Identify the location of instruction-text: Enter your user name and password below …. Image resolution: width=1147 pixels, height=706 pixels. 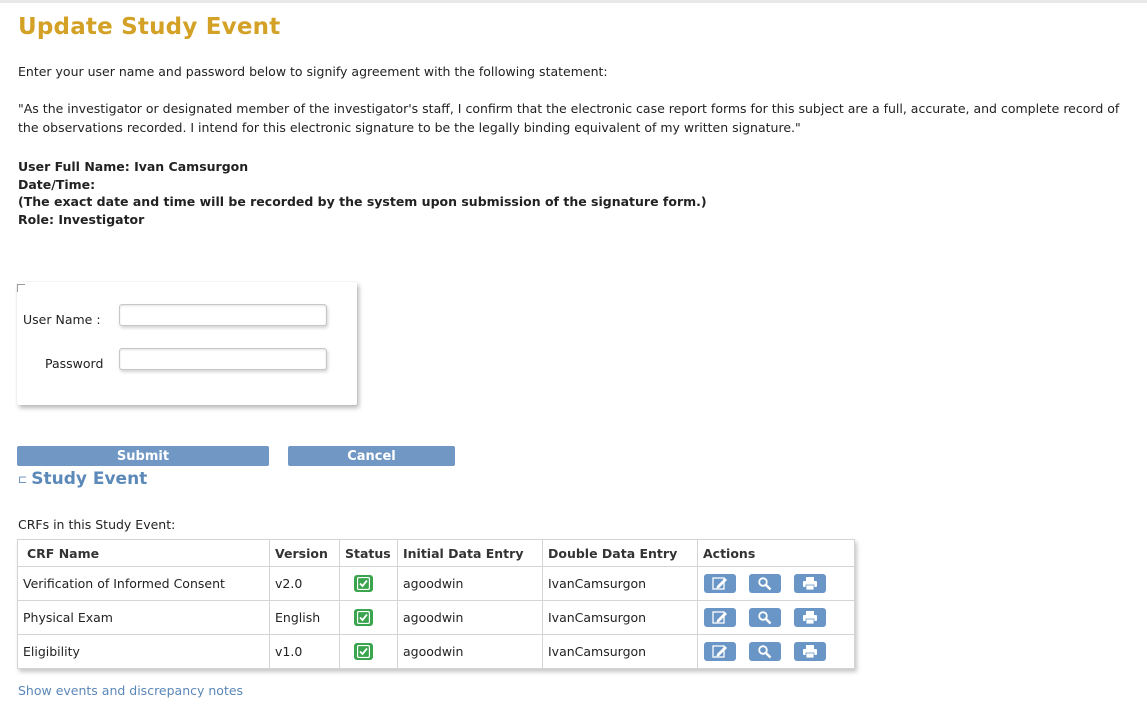
(313, 71).